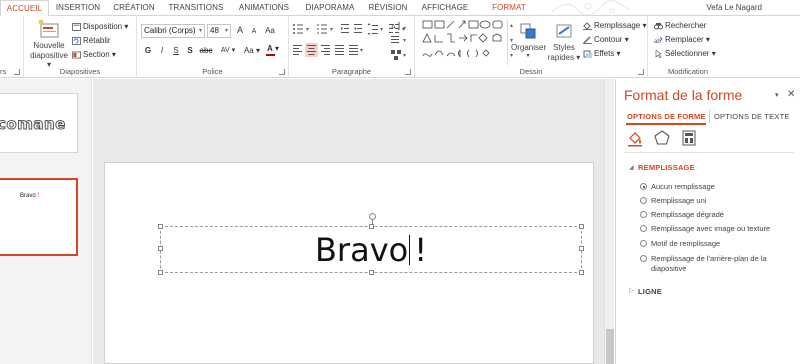 This screenshot has height=364, width=800. What do you see at coordinates (408, 72) in the screenshot?
I see `paragraph-launcher-icon` at bounding box center [408, 72].